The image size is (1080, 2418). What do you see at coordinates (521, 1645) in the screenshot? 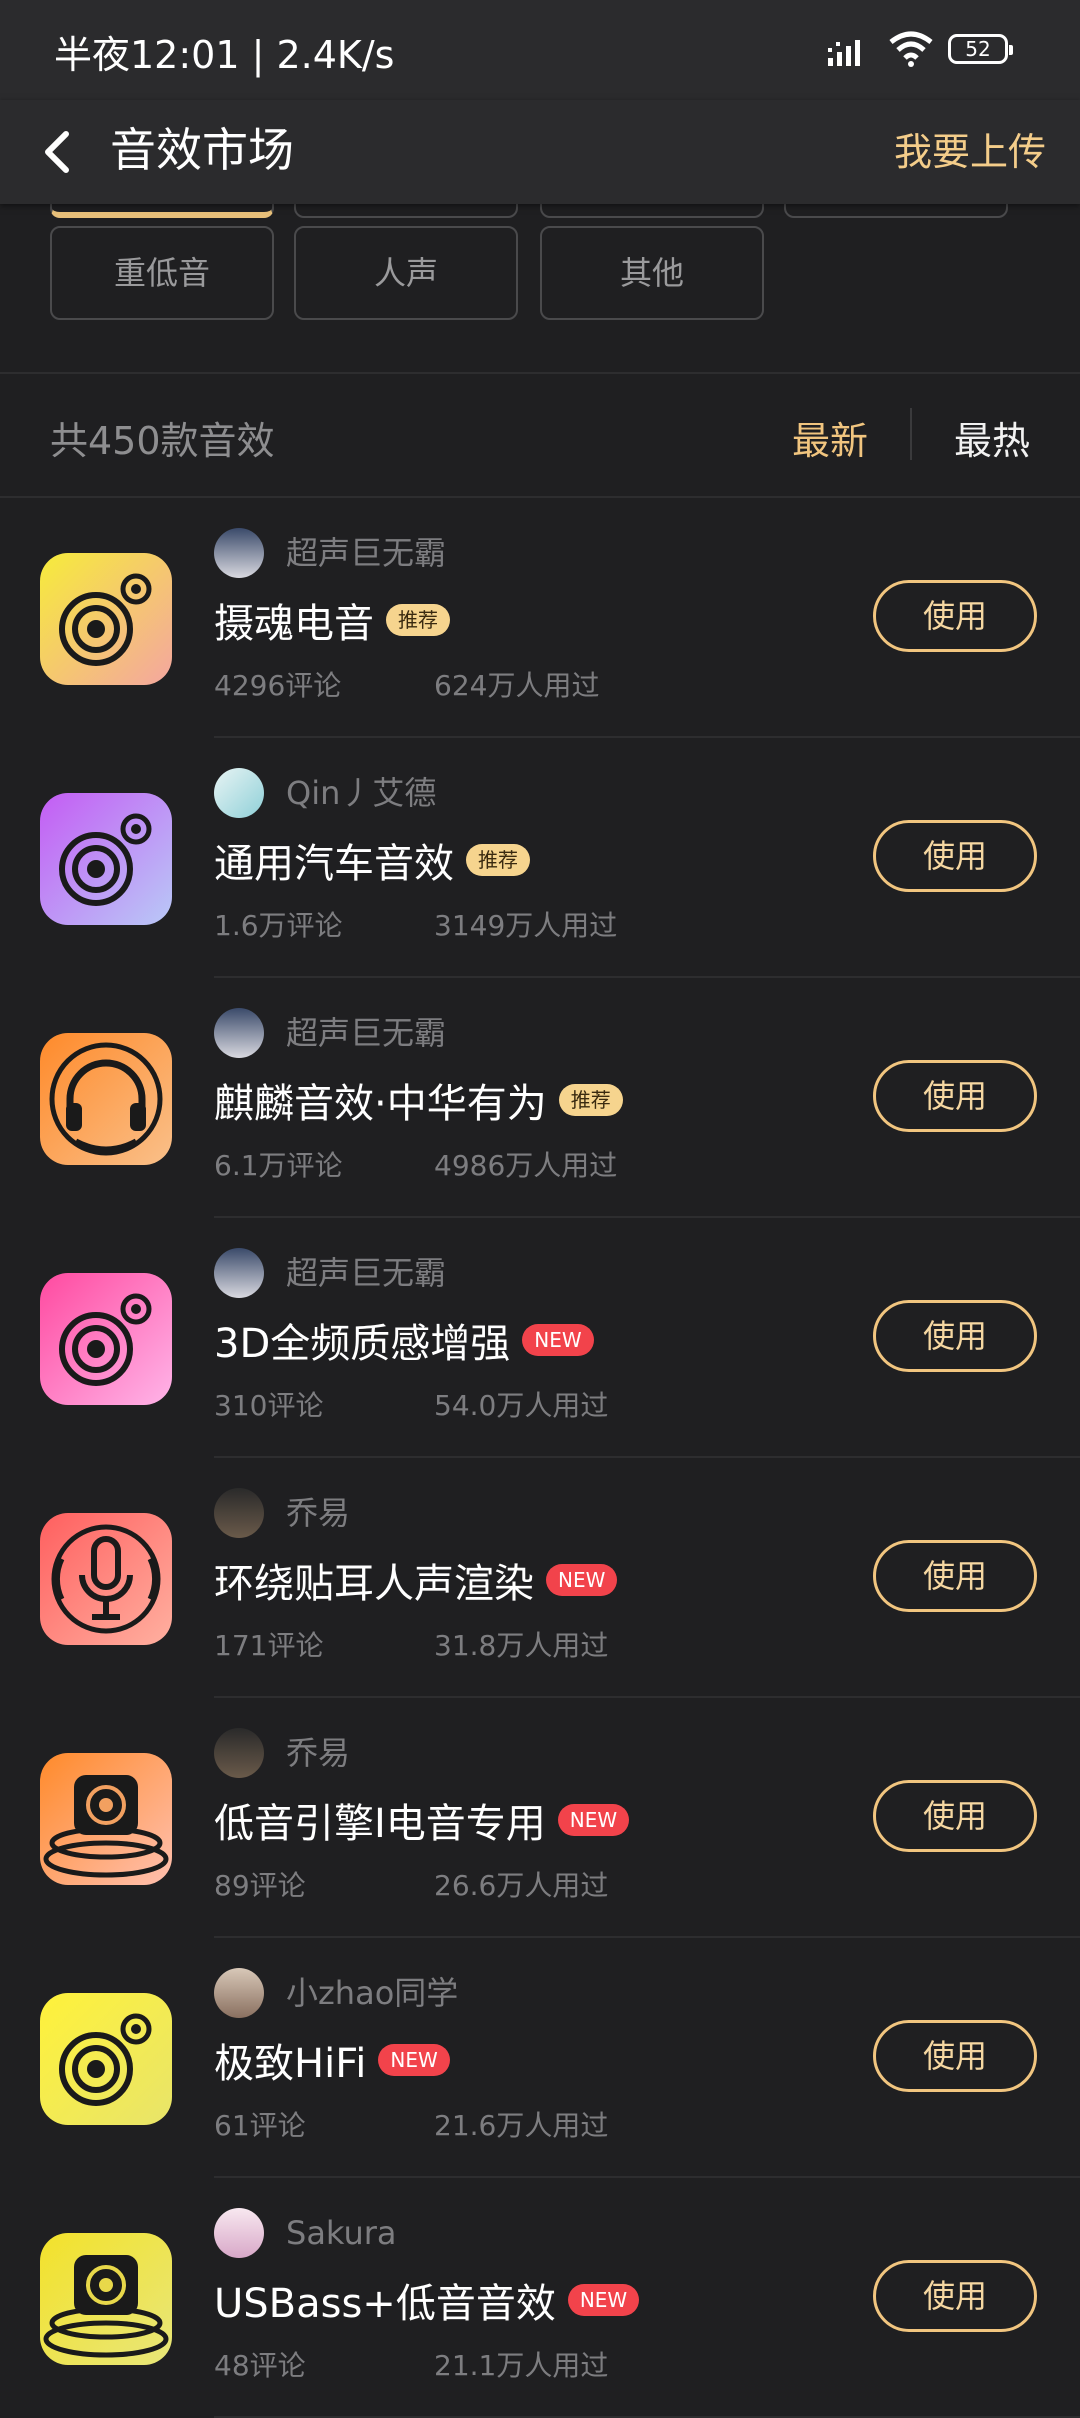
I see `user-count: 31.8万人用过` at bounding box center [521, 1645].